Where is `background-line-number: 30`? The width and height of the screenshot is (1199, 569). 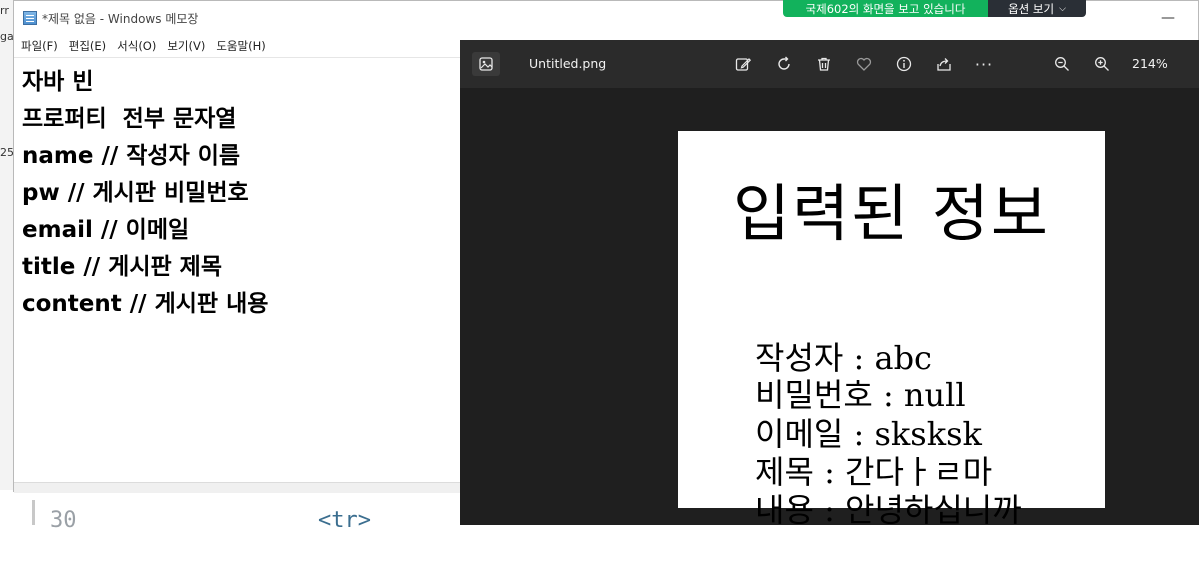 background-line-number: 30 is located at coordinates (63, 520).